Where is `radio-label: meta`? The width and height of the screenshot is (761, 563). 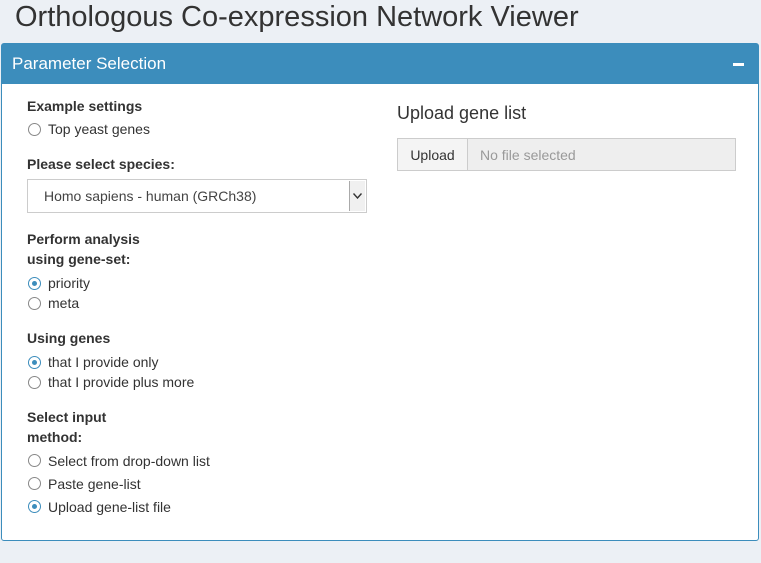
radio-label: meta is located at coordinates (64, 303).